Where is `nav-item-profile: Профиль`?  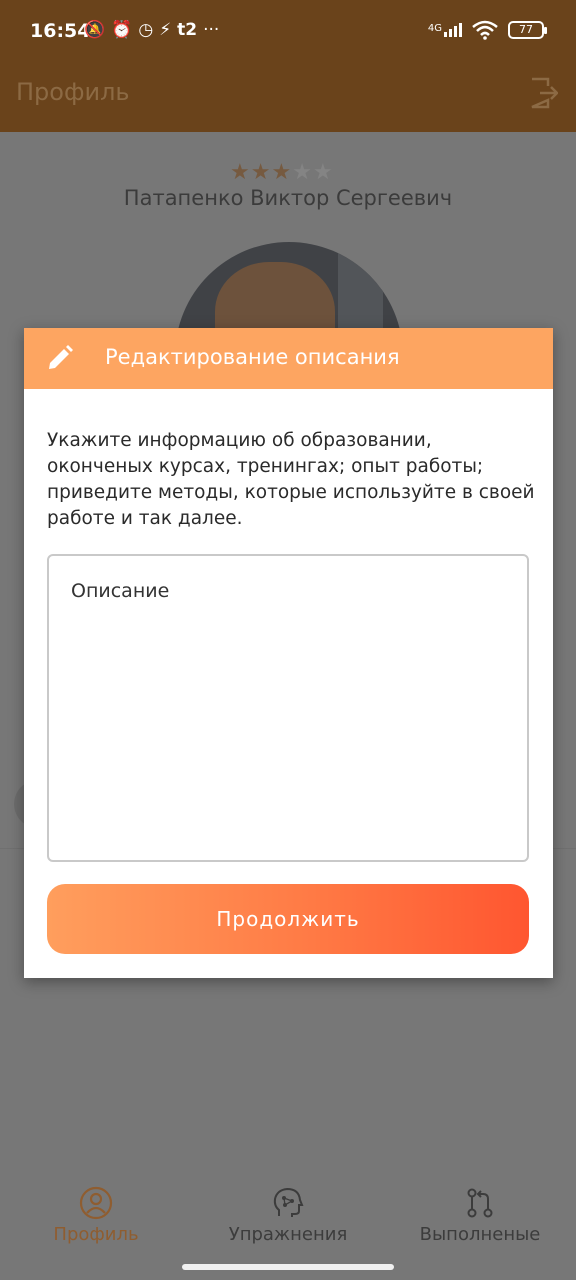 nav-item-profile: Профиль is located at coordinates (96, 1226).